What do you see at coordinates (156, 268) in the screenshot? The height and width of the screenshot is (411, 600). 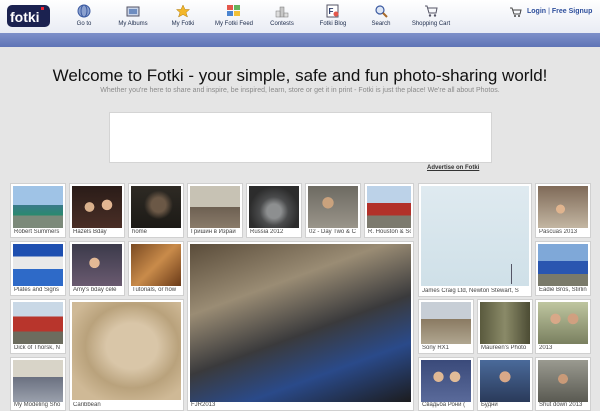 I see `photo-tile: Tutorials, or how` at bounding box center [156, 268].